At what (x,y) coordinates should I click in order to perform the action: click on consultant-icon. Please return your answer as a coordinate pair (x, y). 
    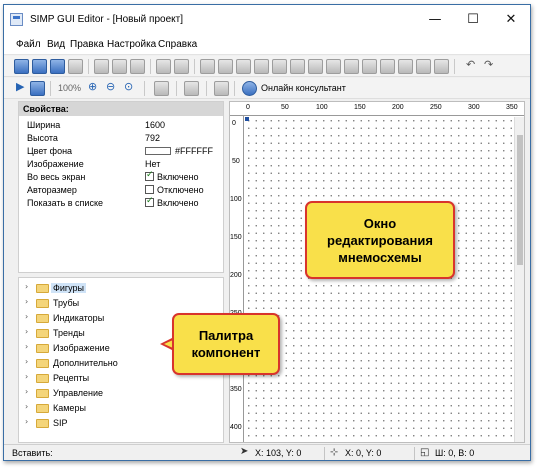
    Looking at the image, I should click on (249, 88).